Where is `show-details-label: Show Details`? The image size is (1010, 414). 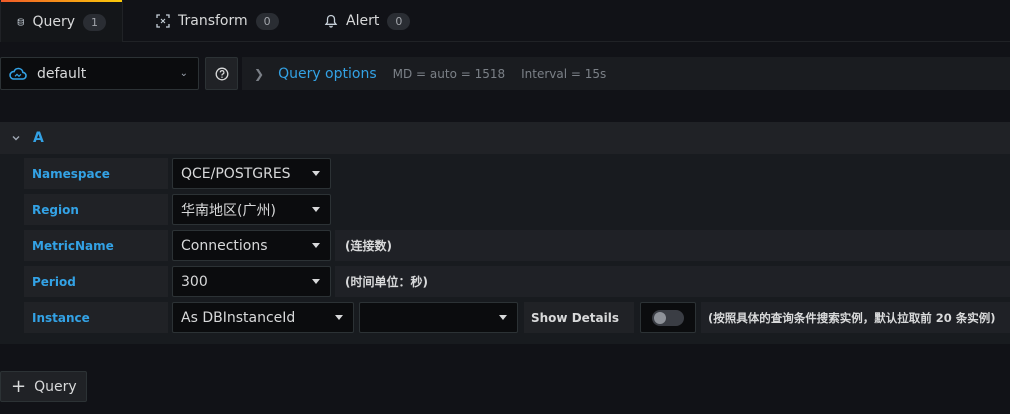
show-details-label: Show Details is located at coordinates (579, 317).